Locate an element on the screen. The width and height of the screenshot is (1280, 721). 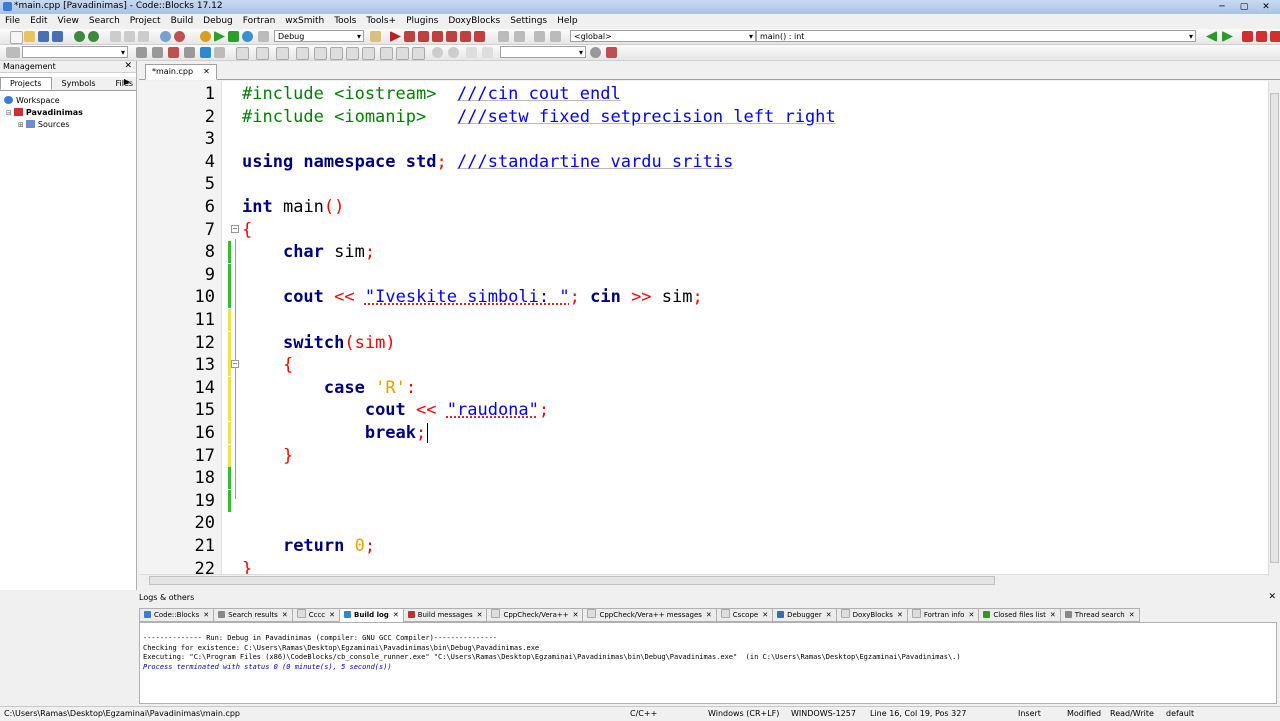
next-icon is located at coordinates (157, 52).